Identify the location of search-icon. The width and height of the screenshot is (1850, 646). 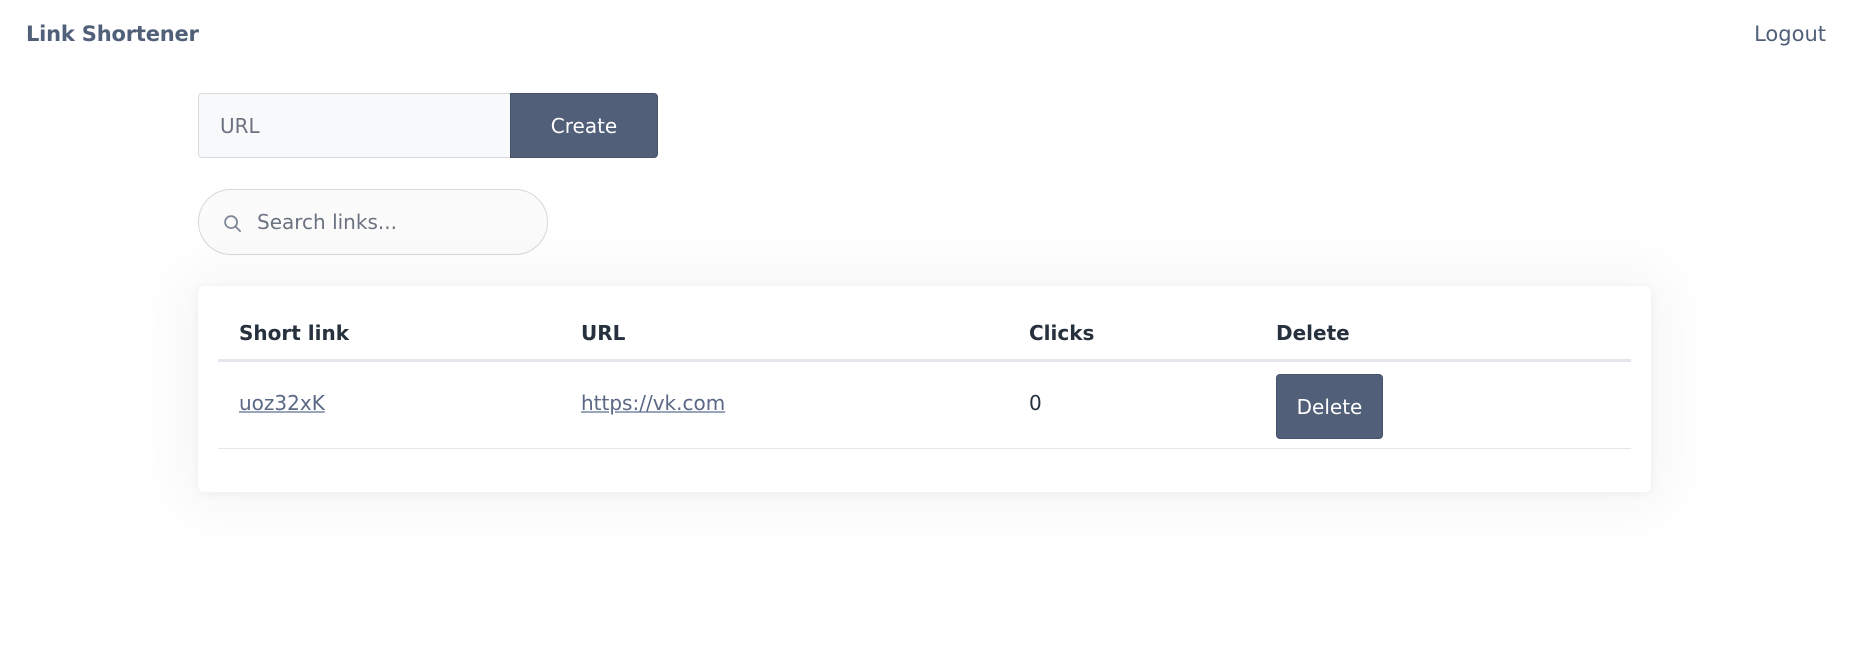
(232, 223).